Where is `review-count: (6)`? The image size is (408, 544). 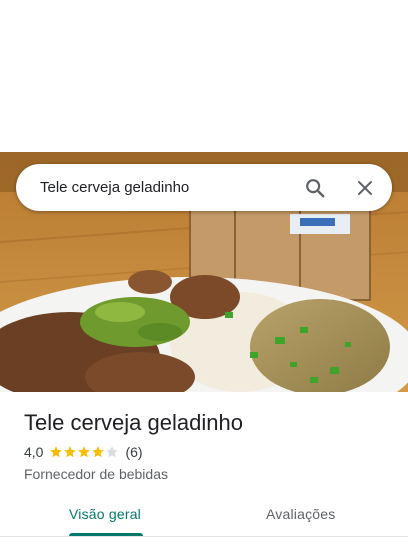
review-count: (6) is located at coordinates (133, 452).